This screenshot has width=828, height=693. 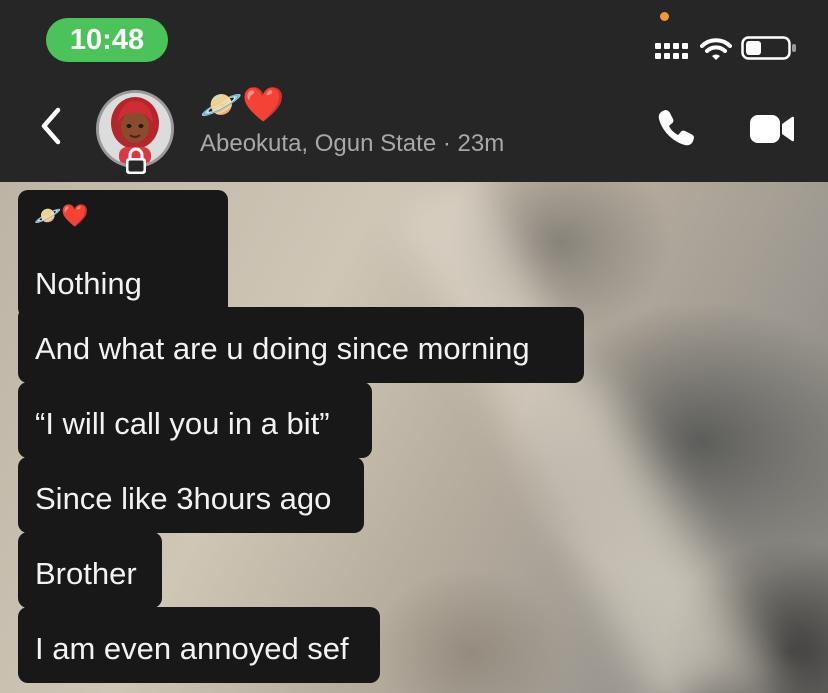 What do you see at coordinates (183, 498) in the screenshot?
I see `message-text: Since like 3hours ago` at bounding box center [183, 498].